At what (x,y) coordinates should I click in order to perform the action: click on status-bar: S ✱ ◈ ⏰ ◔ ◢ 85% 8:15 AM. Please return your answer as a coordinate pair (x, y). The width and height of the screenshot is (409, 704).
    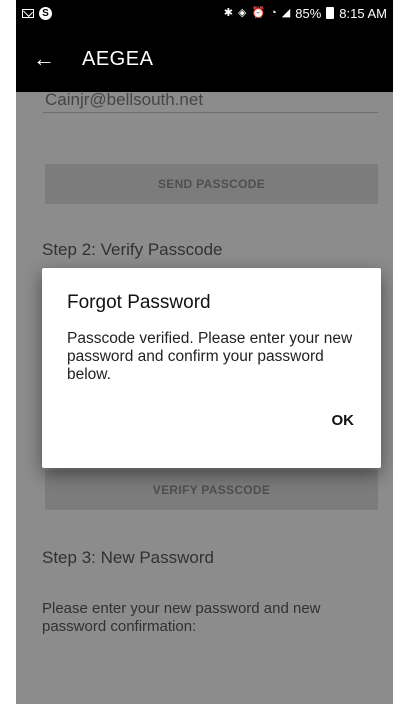
    Looking at the image, I should click on (204, 13).